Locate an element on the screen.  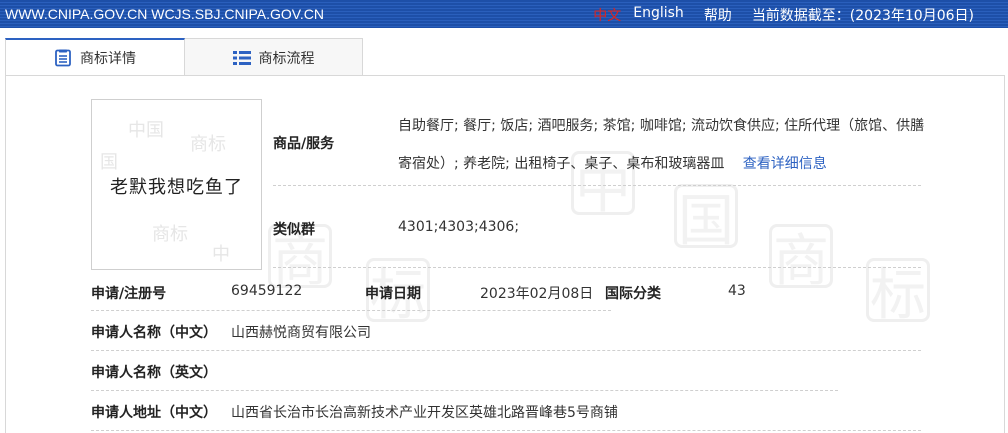
applicant-name-en-label: 申请人名称（英文） is located at coordinates (154, 373).